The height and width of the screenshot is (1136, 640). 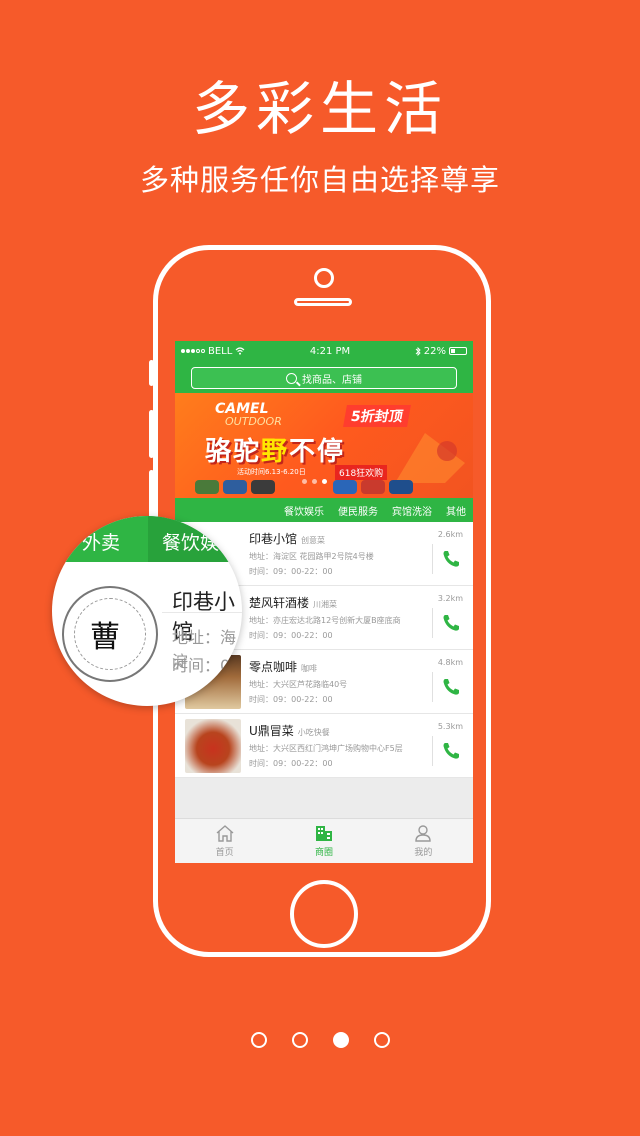 I want to click on shop-distance: 2.6km, so click(x=450, y=534).